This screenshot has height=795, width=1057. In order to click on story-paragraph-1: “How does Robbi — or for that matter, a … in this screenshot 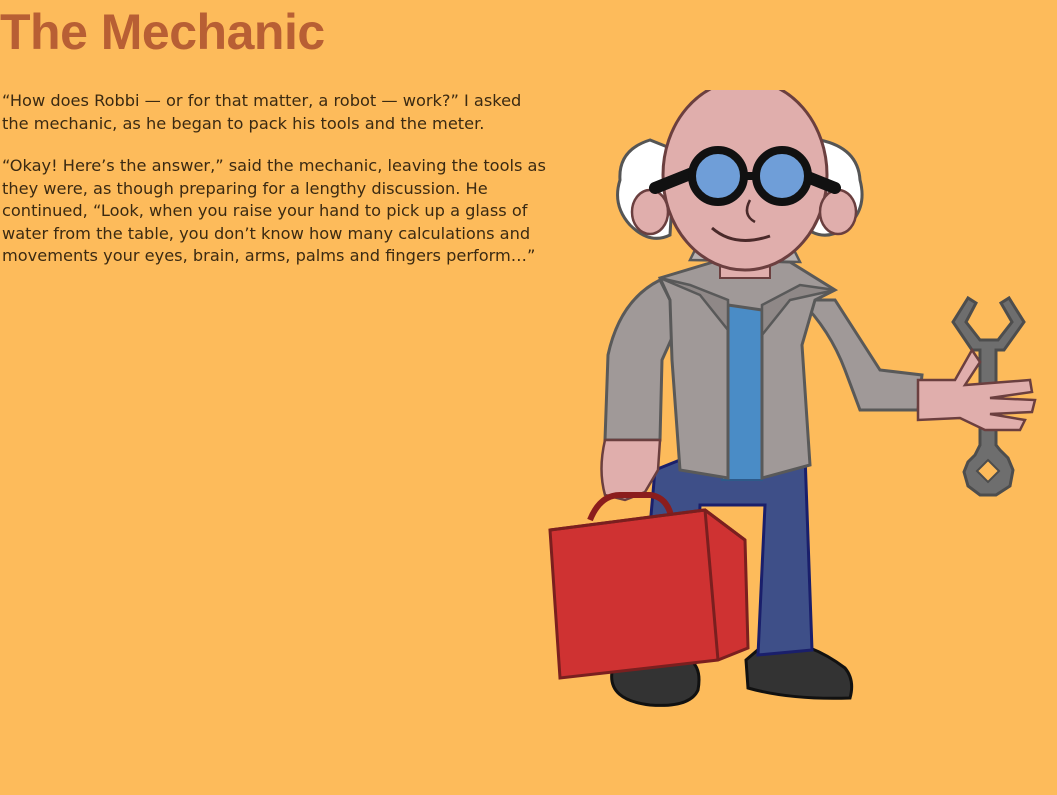, I will do `click(262, 112)`.